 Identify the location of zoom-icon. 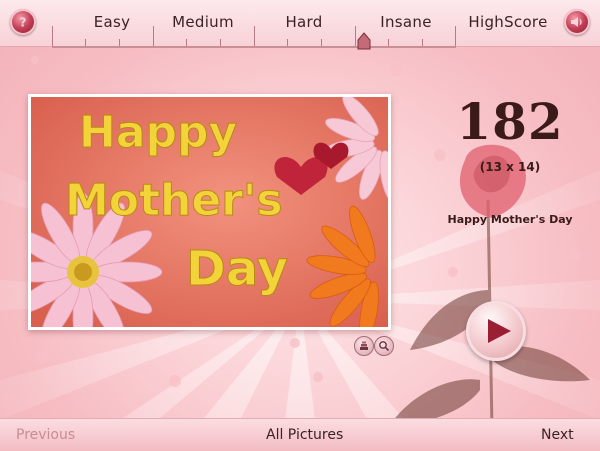
(384, 346).